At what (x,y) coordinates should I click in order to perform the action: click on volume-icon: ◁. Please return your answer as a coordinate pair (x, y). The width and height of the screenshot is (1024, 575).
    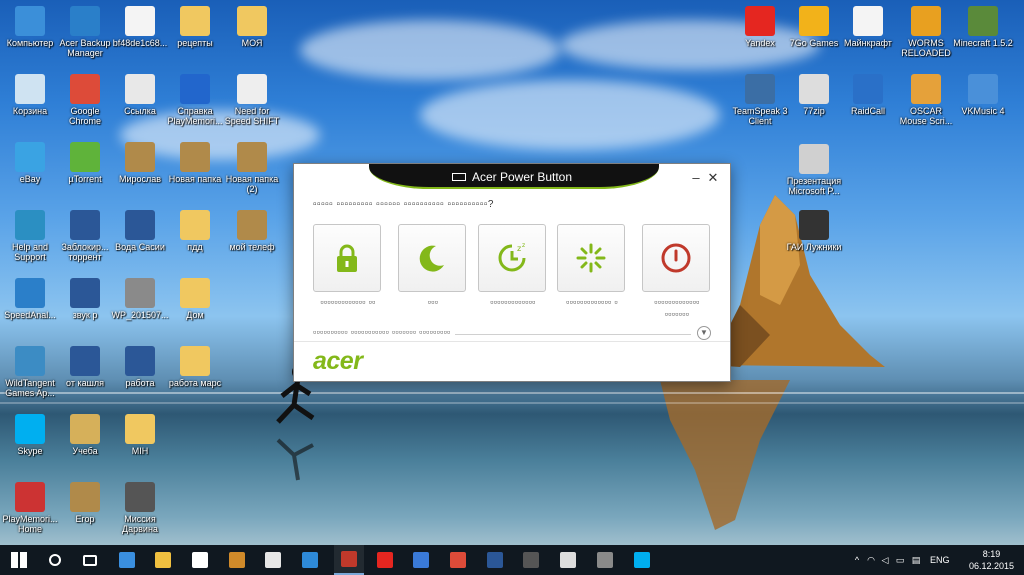
    Looking at the image, I should click on (885, 560).